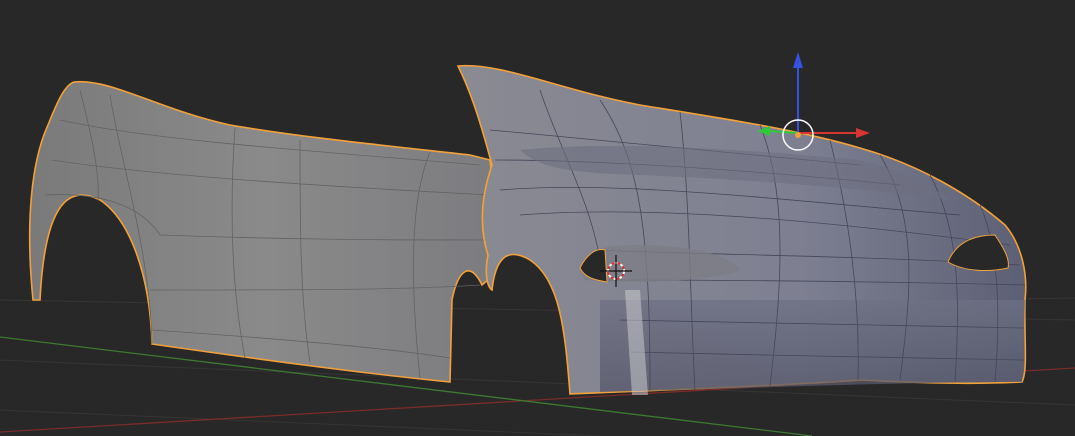 This screenshot has height=436, width=1075. What do you see at coordinates (812, 346) in the screenshot?
I see `front-bumper-region` at bounding box center [812, 346].